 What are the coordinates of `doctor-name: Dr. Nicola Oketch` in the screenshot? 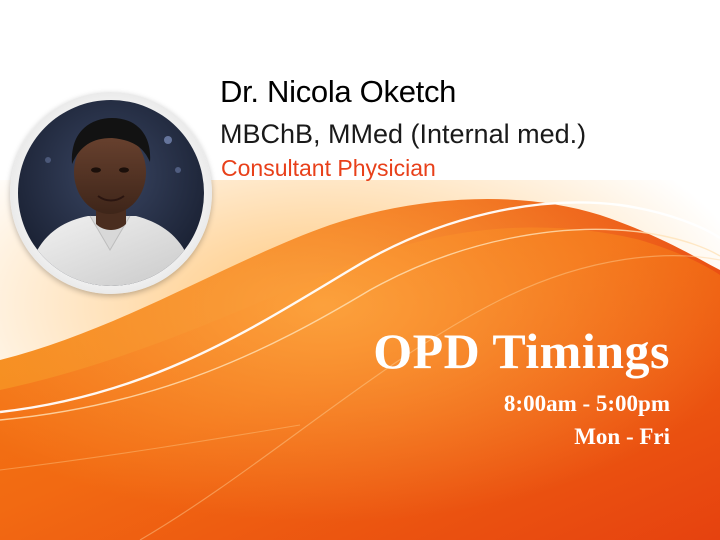 It's located at (338, 91).